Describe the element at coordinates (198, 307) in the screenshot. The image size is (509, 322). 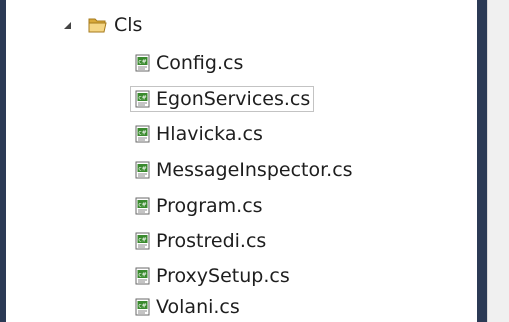
I see `file-label: Volani.cs` at that location.